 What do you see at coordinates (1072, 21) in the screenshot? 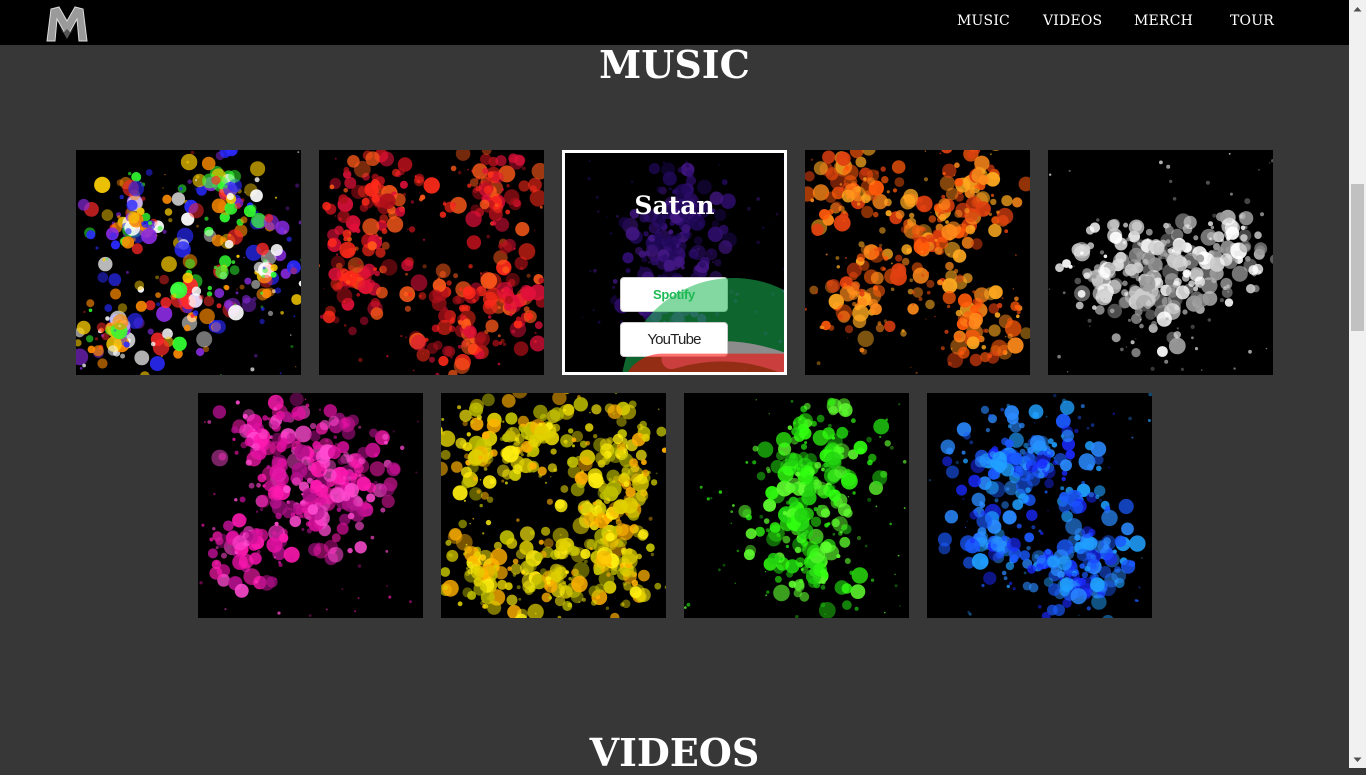
I see `nav-videos-link: VIDEOS` at bounding box center [1072, 21].